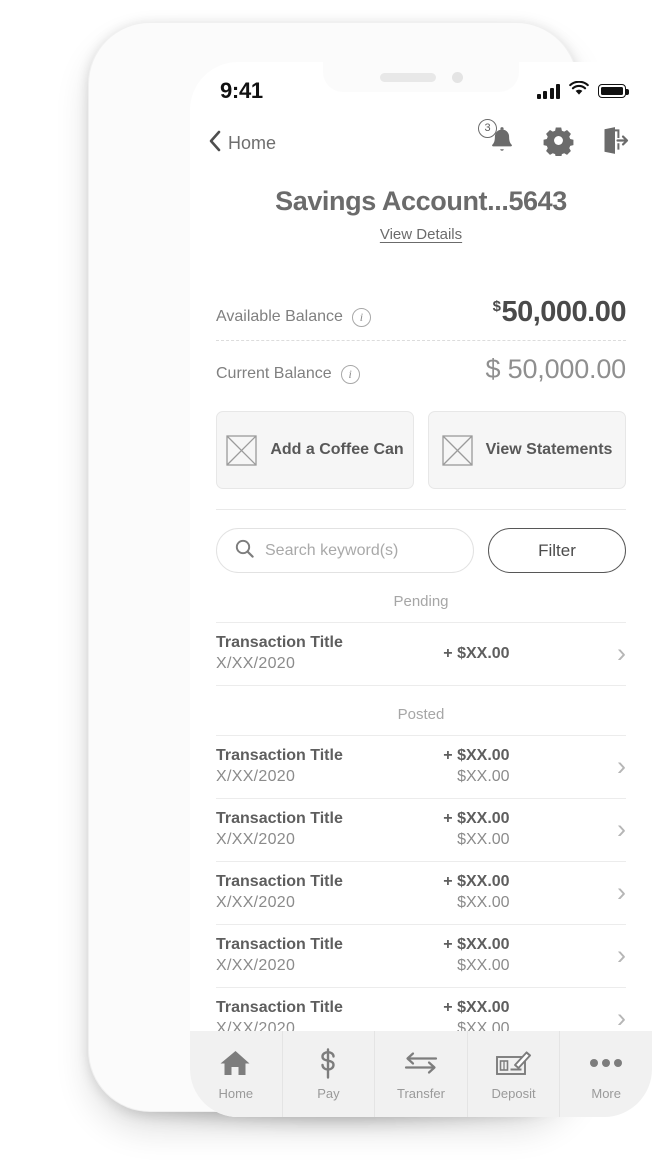 This screenshot has height=1166, width=666. I want to click on pending-section-header: Pending, so click(421, 598).